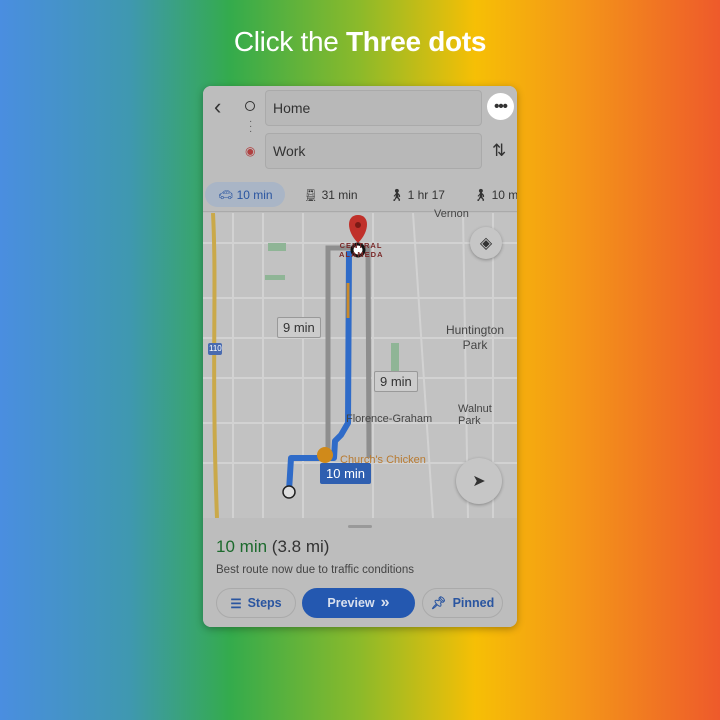 This screenshot has height=720, width=720. What do you see at coordinates (389, 419) in the screenshot?
I see `label-florence-graham: Florence-Graham` at bounding box center [389, 419].